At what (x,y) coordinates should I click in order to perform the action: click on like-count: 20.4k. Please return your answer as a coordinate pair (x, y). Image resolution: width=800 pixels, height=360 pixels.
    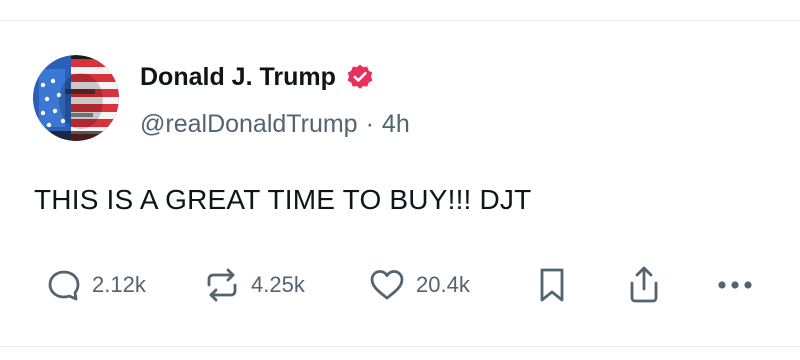
    Looking at the image, I should click on (443, 284).